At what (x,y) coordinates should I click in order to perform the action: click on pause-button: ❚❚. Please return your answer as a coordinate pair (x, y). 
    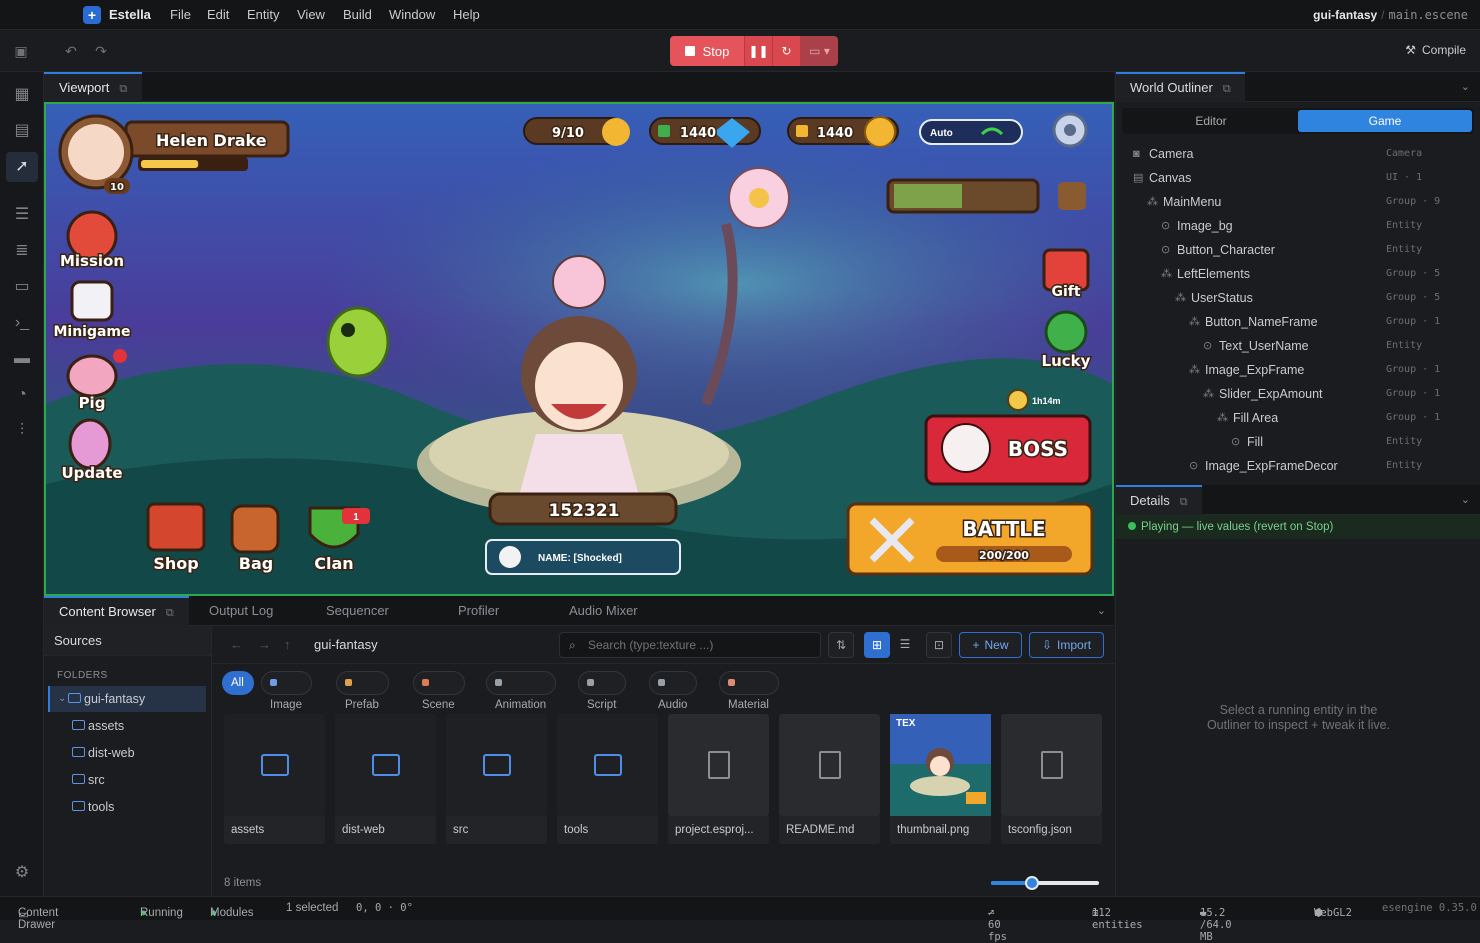
    Looking at the image, I should click on (758, 51).